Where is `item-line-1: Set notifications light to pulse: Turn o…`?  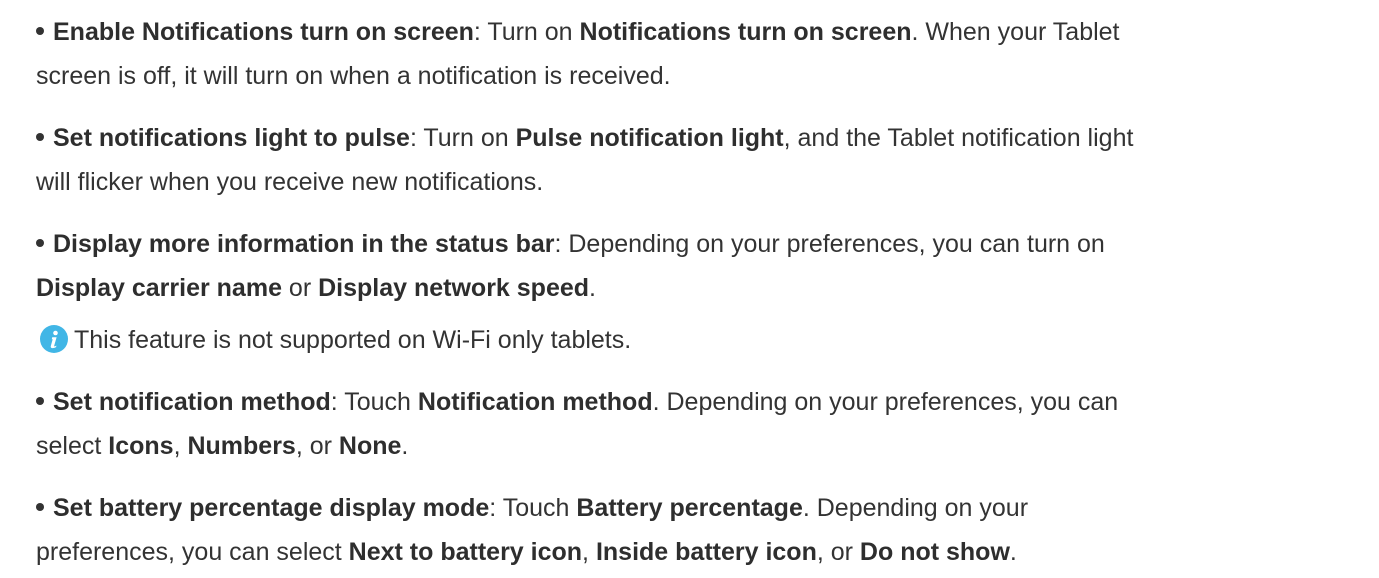 item-line-1: Set notifications light to pulse: Turn o… is located at coordinates (701, 138).